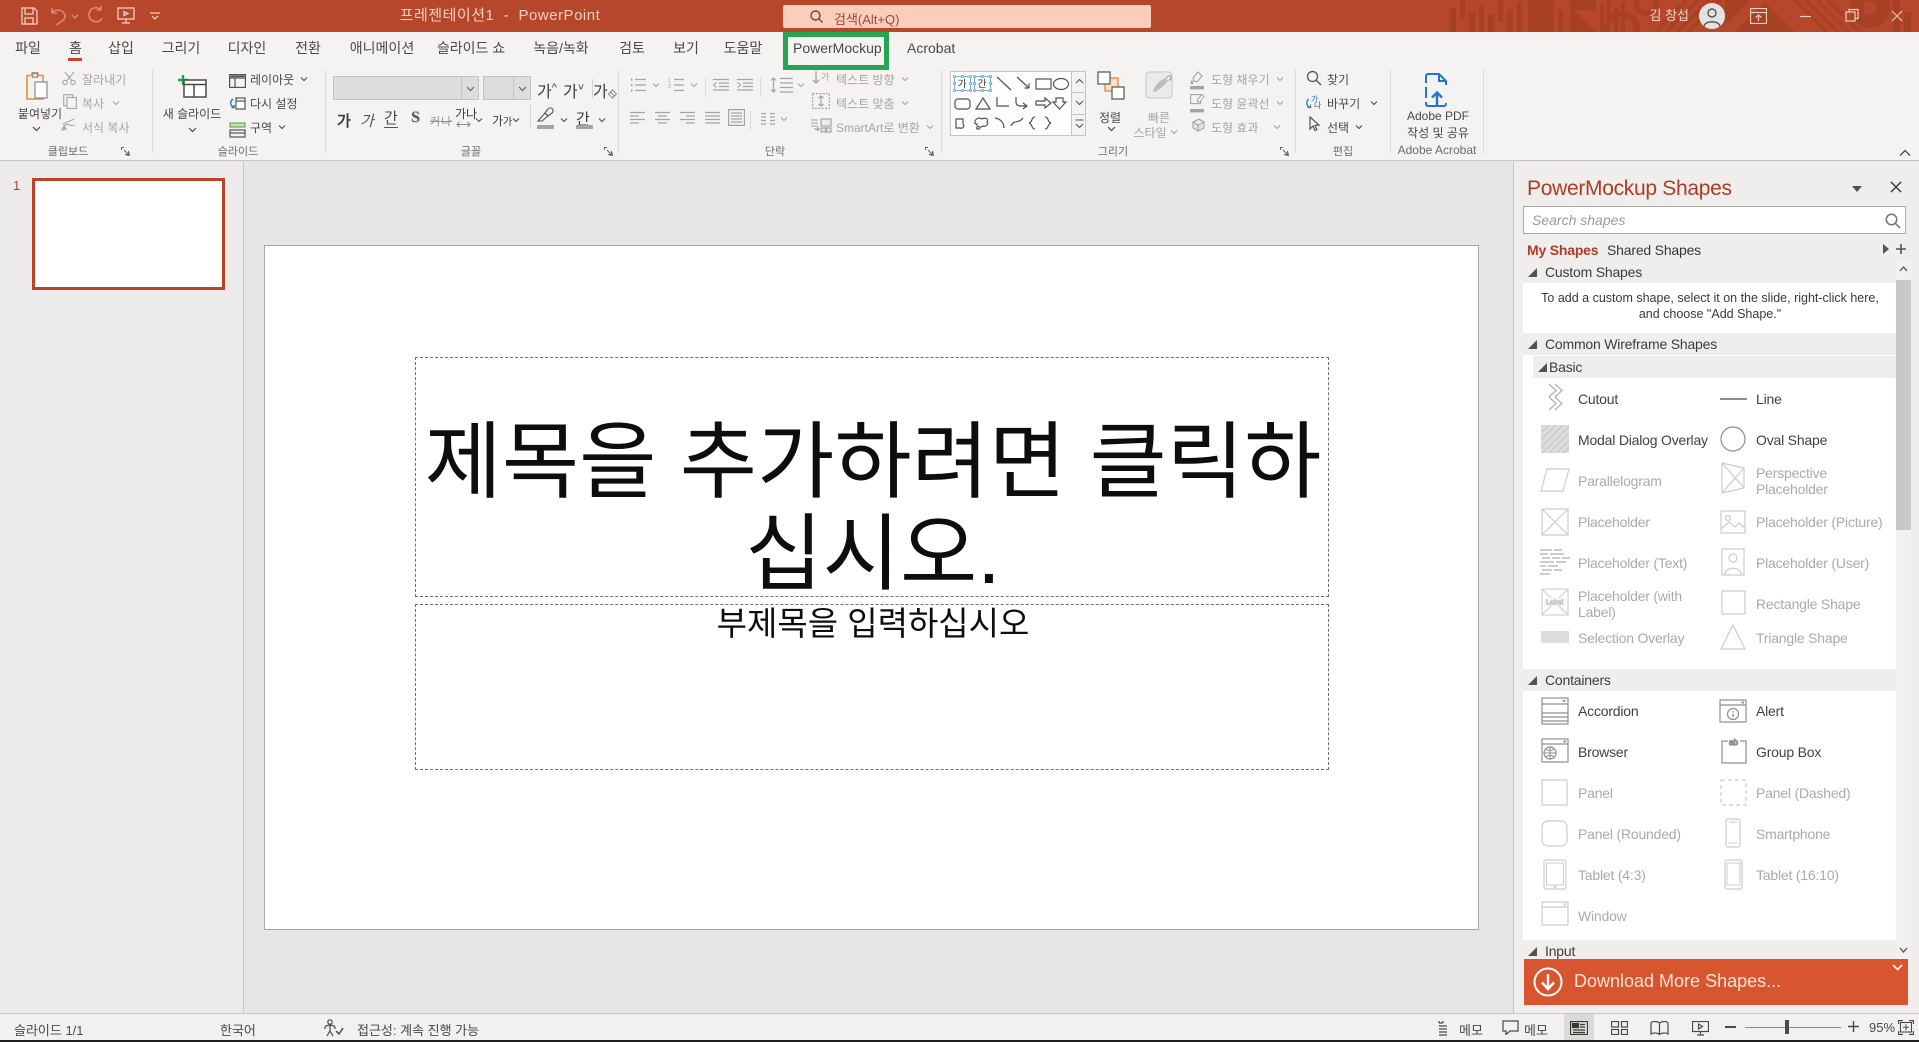 The image size is (1919, 1042). What do you see at coordinates (669, 87) in the screenshot?
I see `svg-text: 2` at bounding box center [669, 87].